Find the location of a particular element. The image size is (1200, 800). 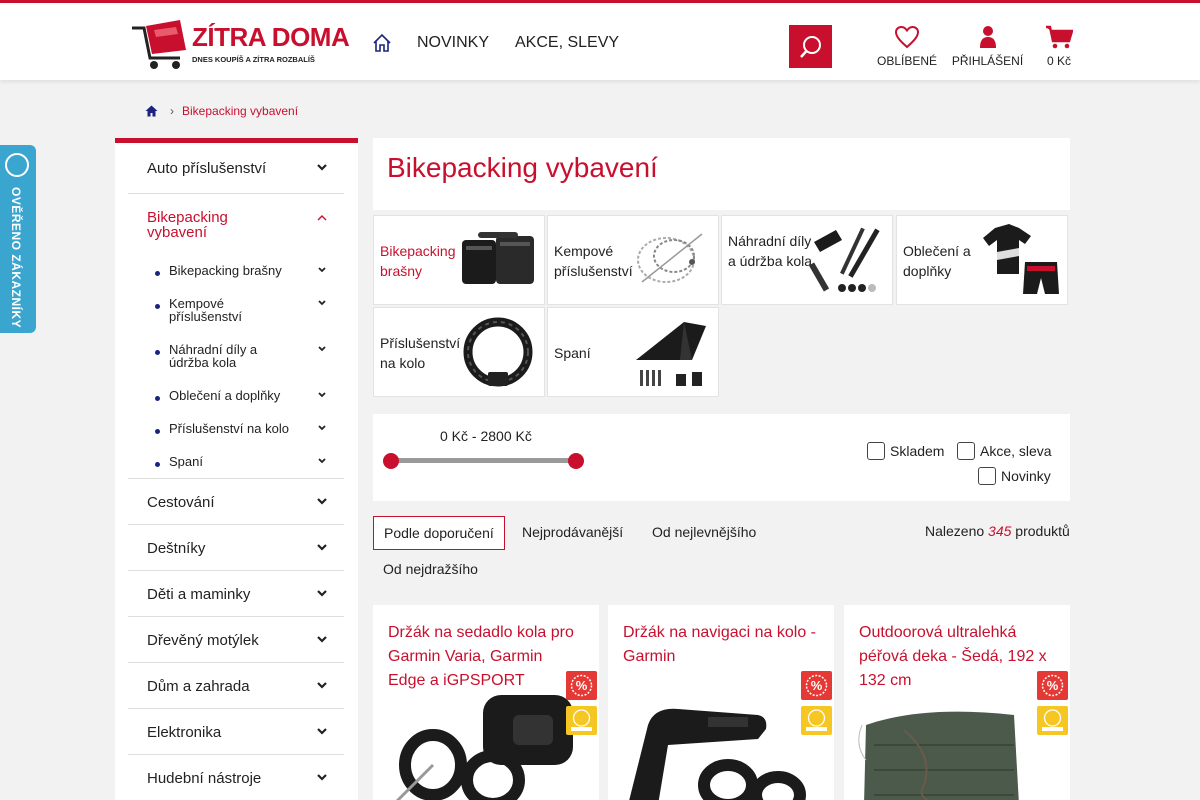

sidebar-subitem-bikepacking-brasny: Bikepacking brašny is located at coordinates (245, 272).